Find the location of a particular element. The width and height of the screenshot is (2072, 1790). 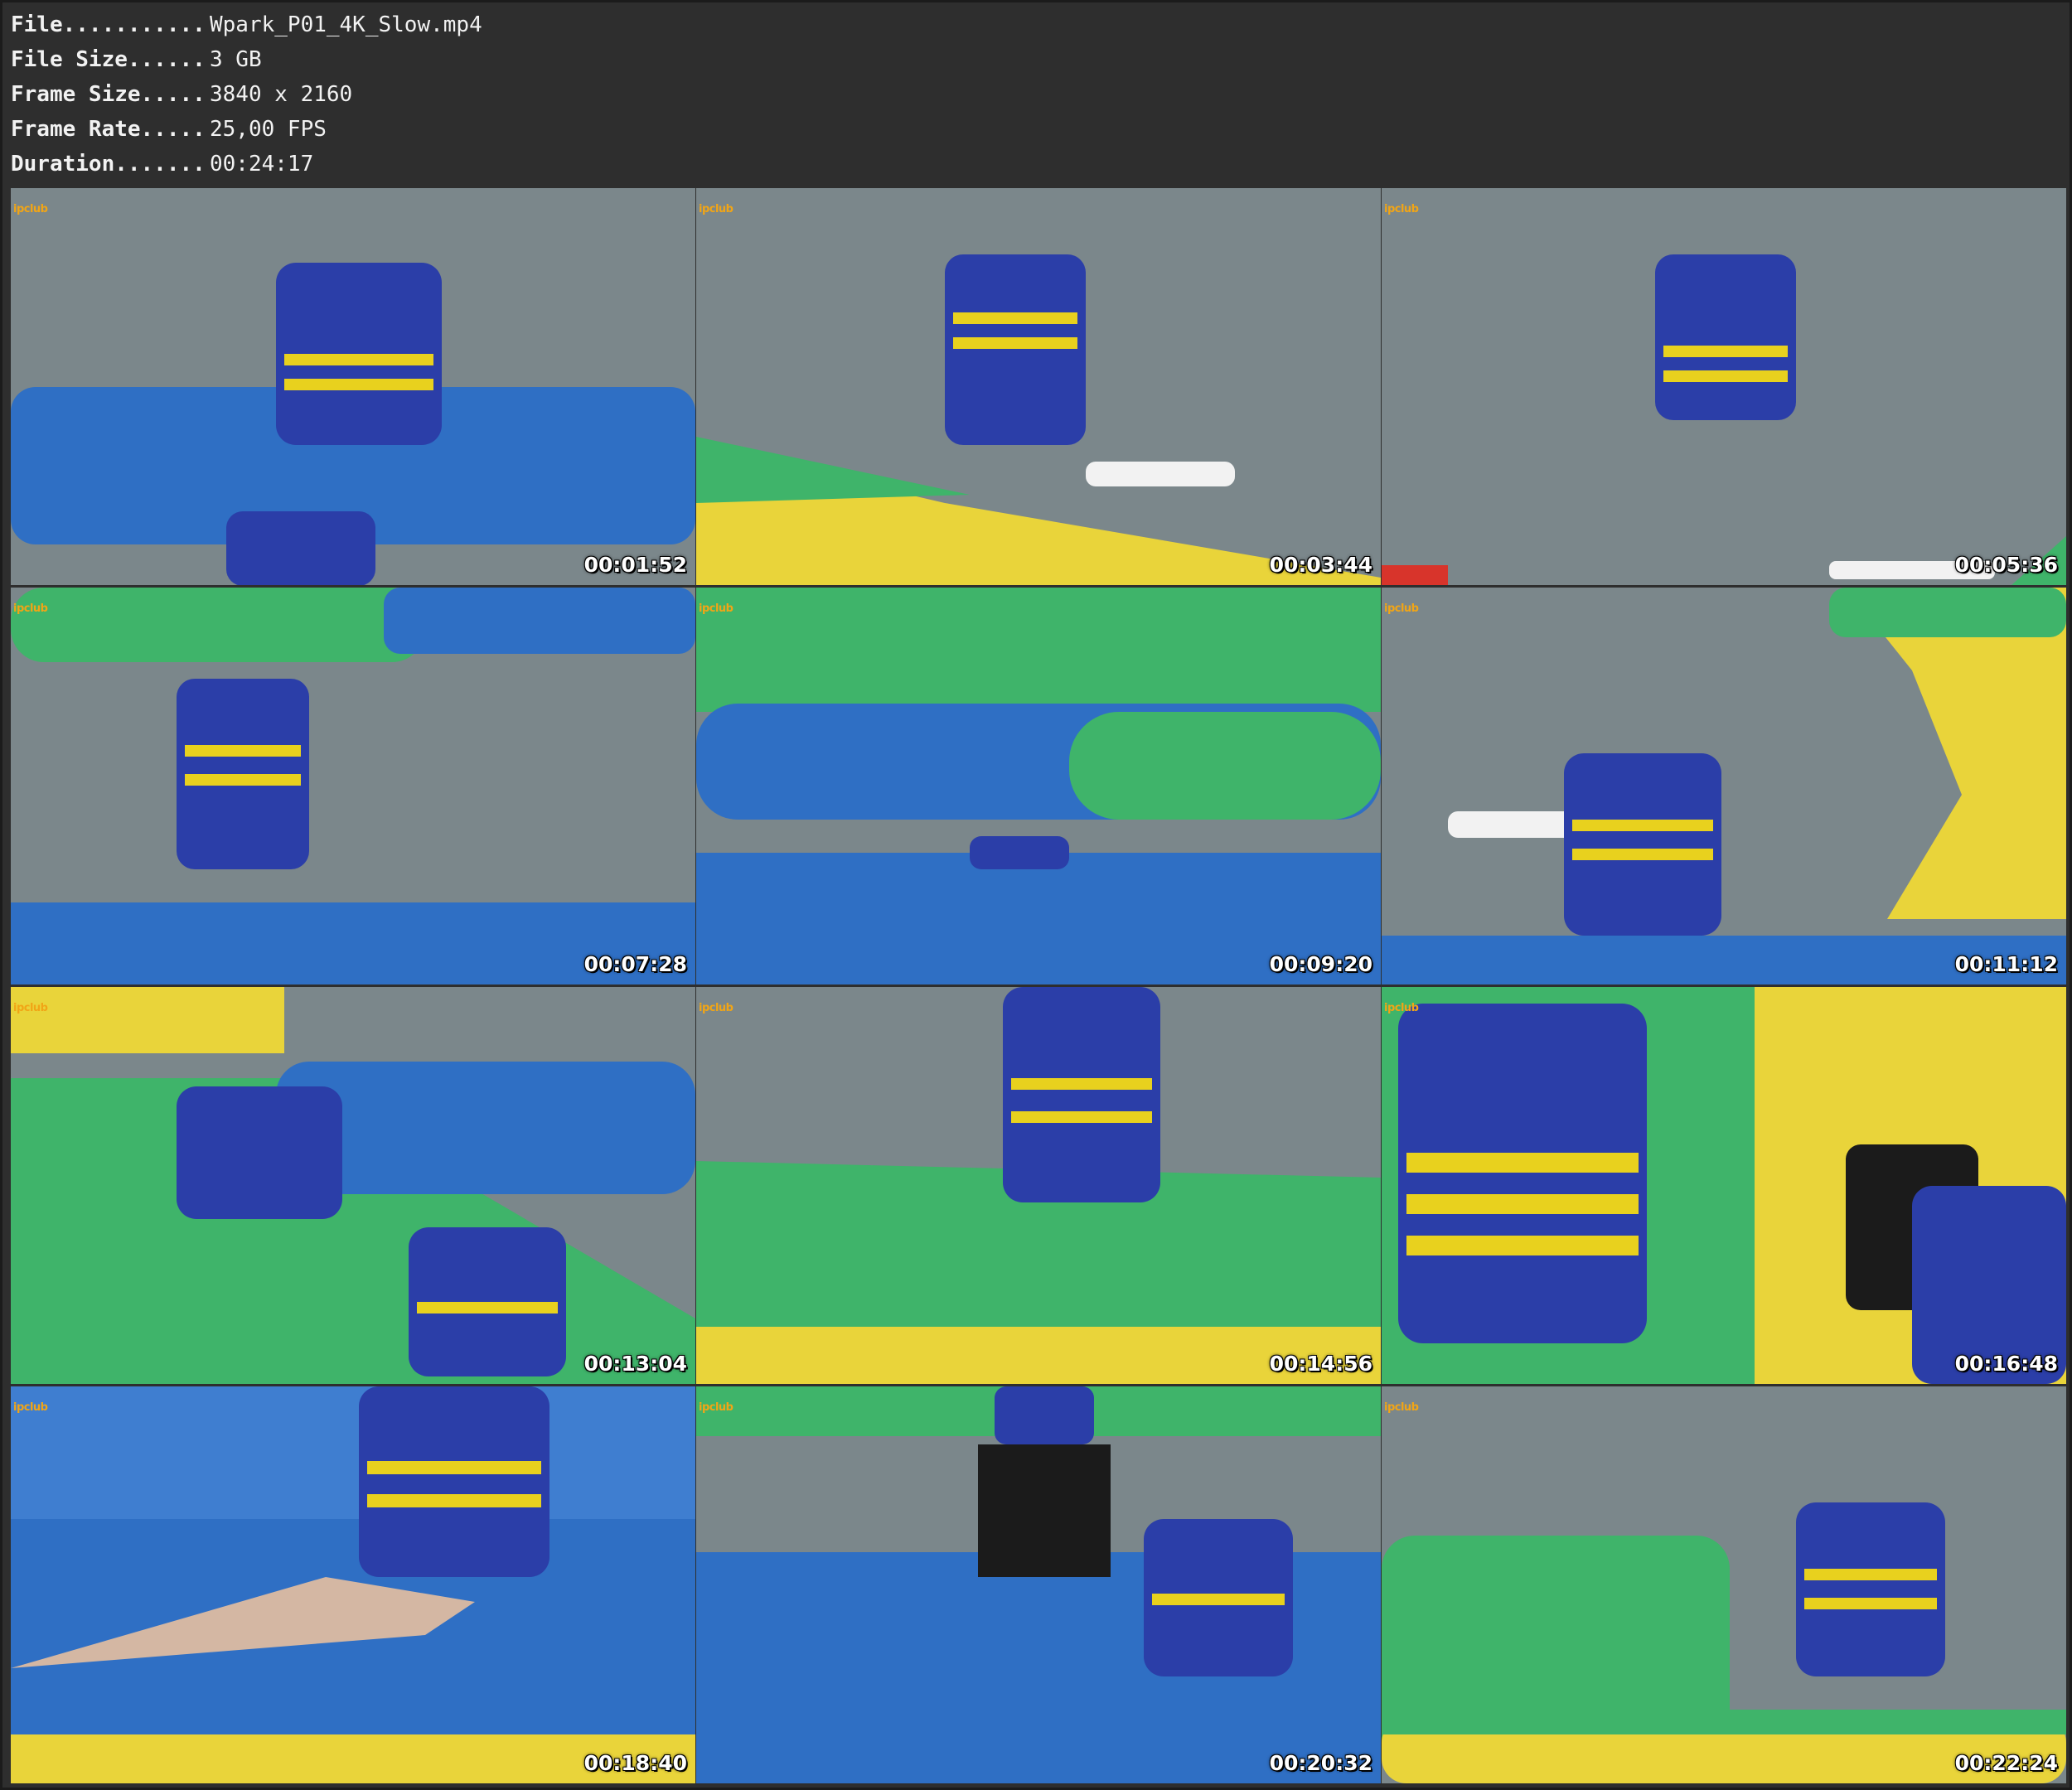

thumbnail-timestamp: 00:16:48 is located at coordinates (2006, 1364).